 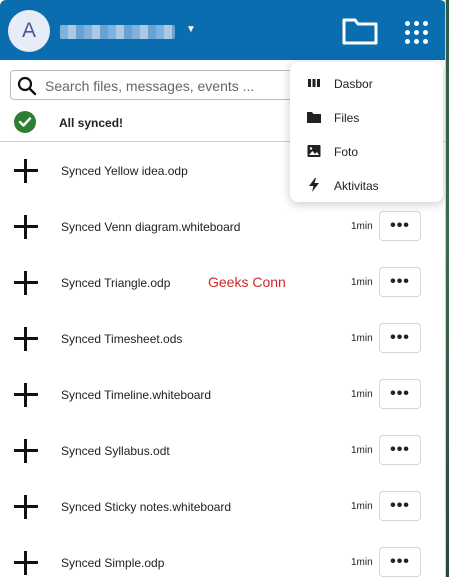 I want to click on lightning-icon, so click(x=314, y=185).